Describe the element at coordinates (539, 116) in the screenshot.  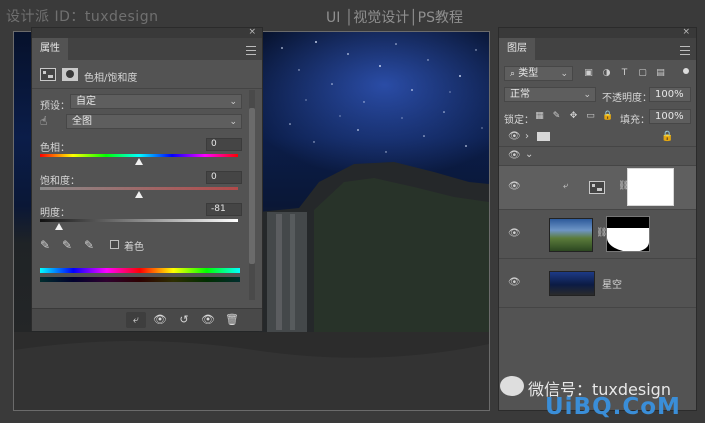
I see `lock-transparent-icon: ▦` at that location.